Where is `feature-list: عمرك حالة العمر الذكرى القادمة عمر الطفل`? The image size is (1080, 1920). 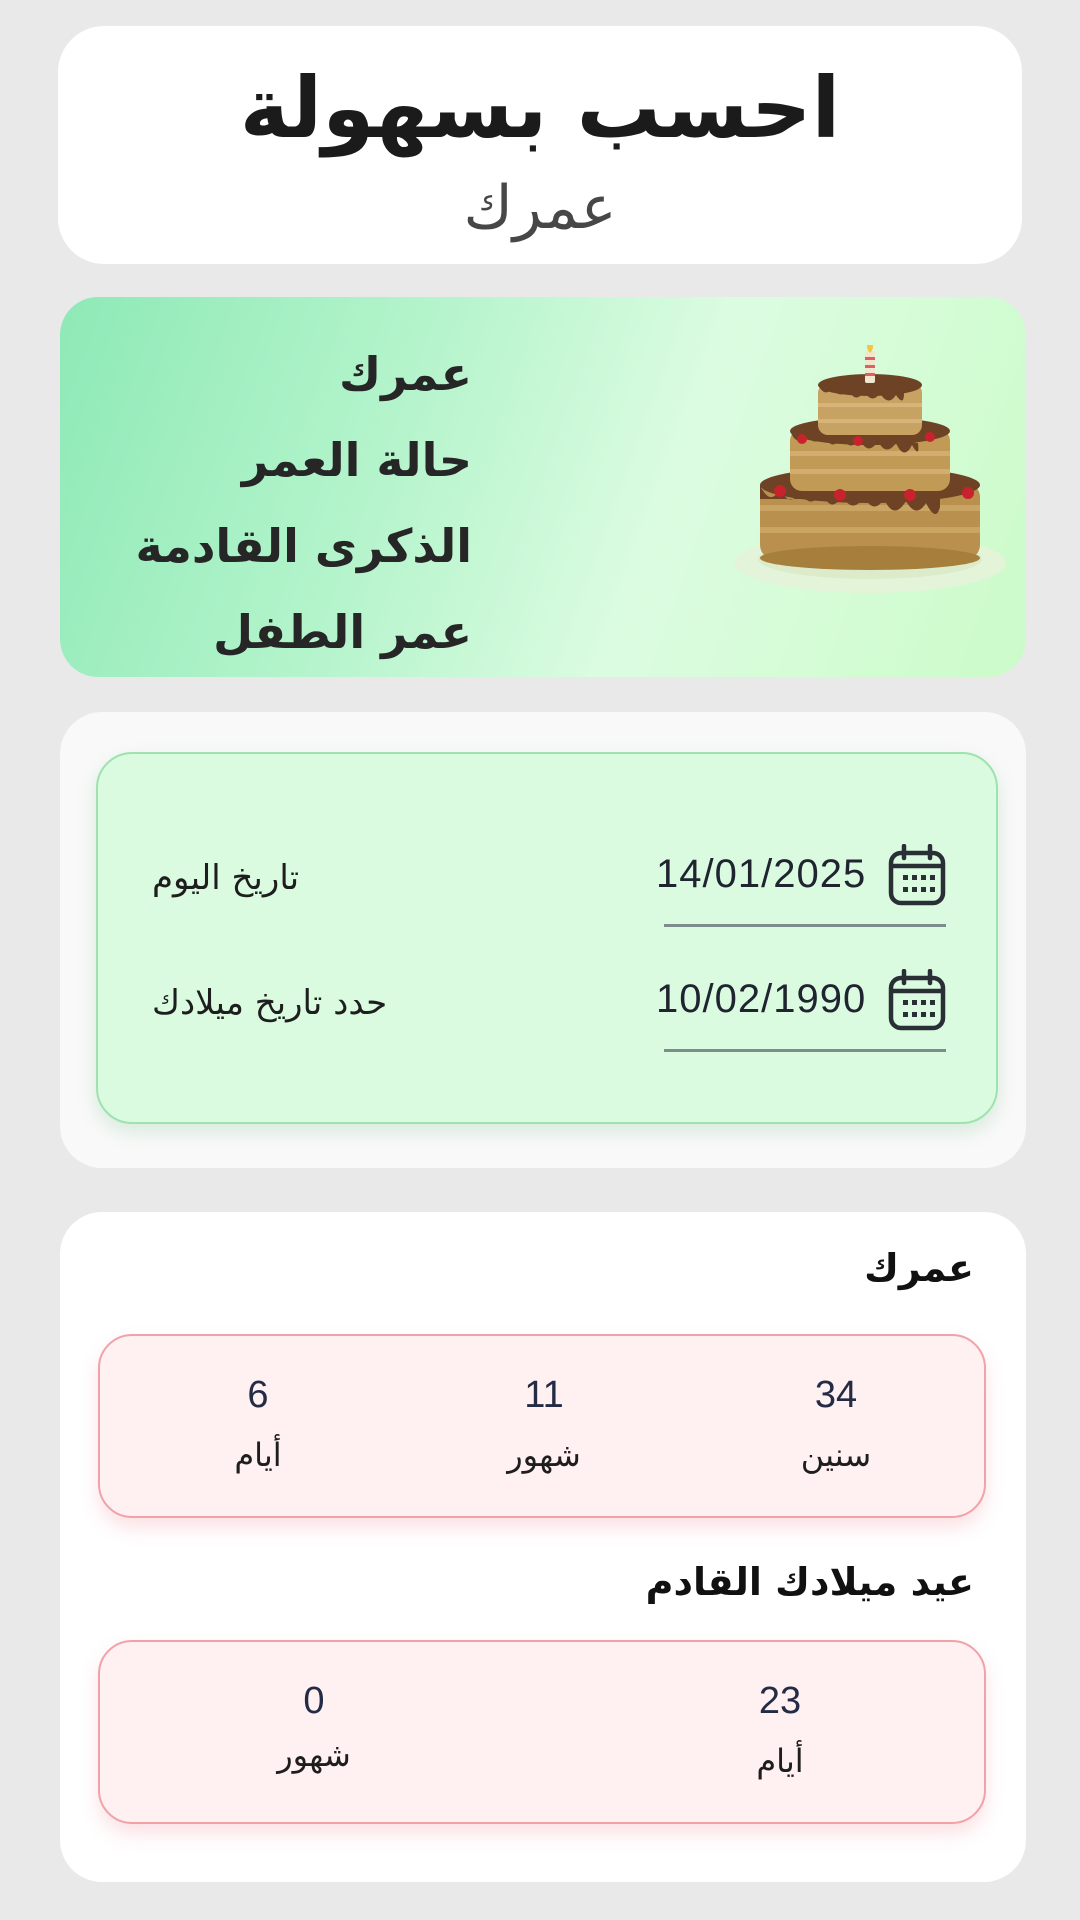 feature-list: عمرك حالة العمر الذكرى القادمة عمر الطفل is located at coordinates (282, 503).